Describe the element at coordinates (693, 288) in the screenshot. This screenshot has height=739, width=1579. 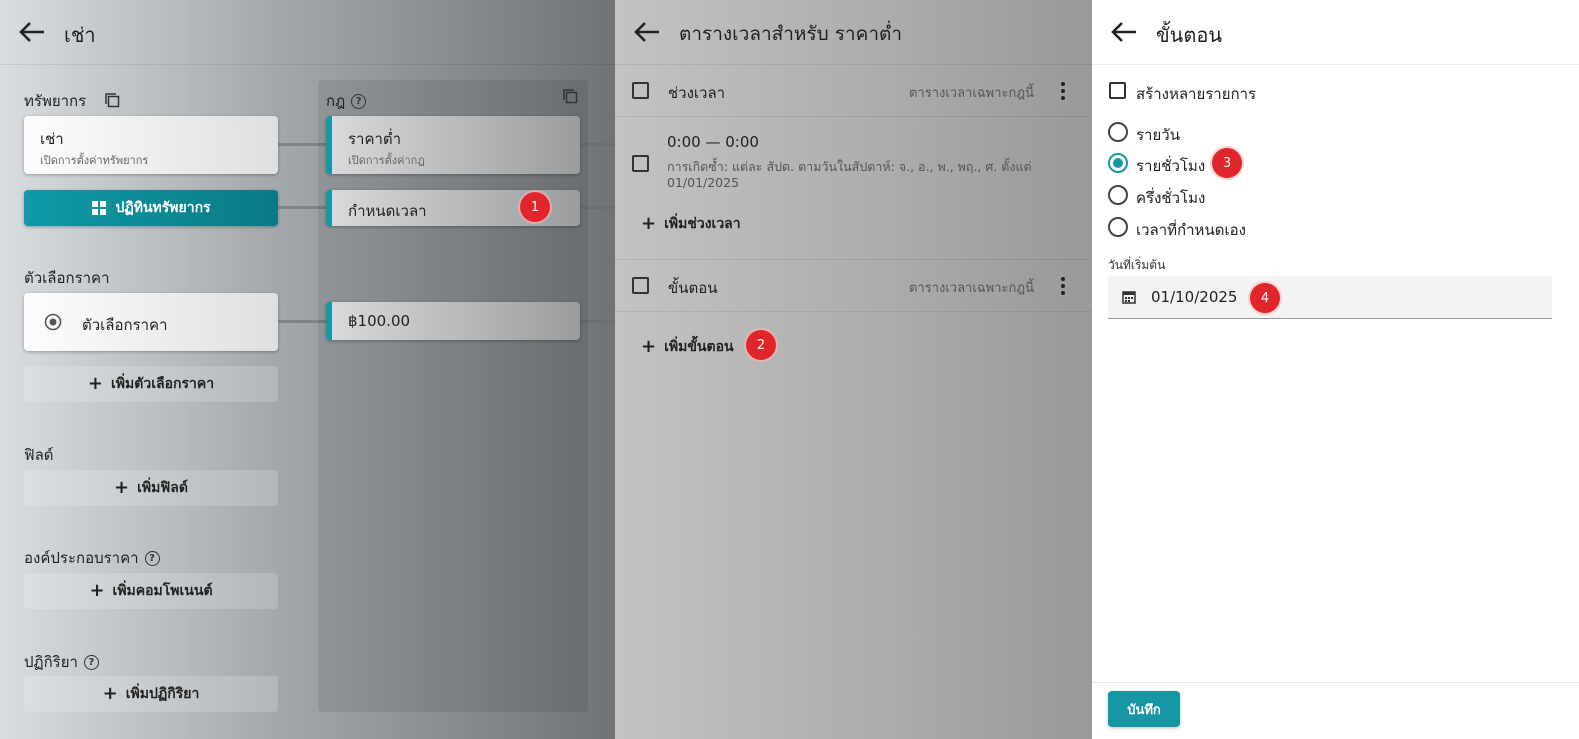
I see `steps-title: ขั้นตอน` at that location.